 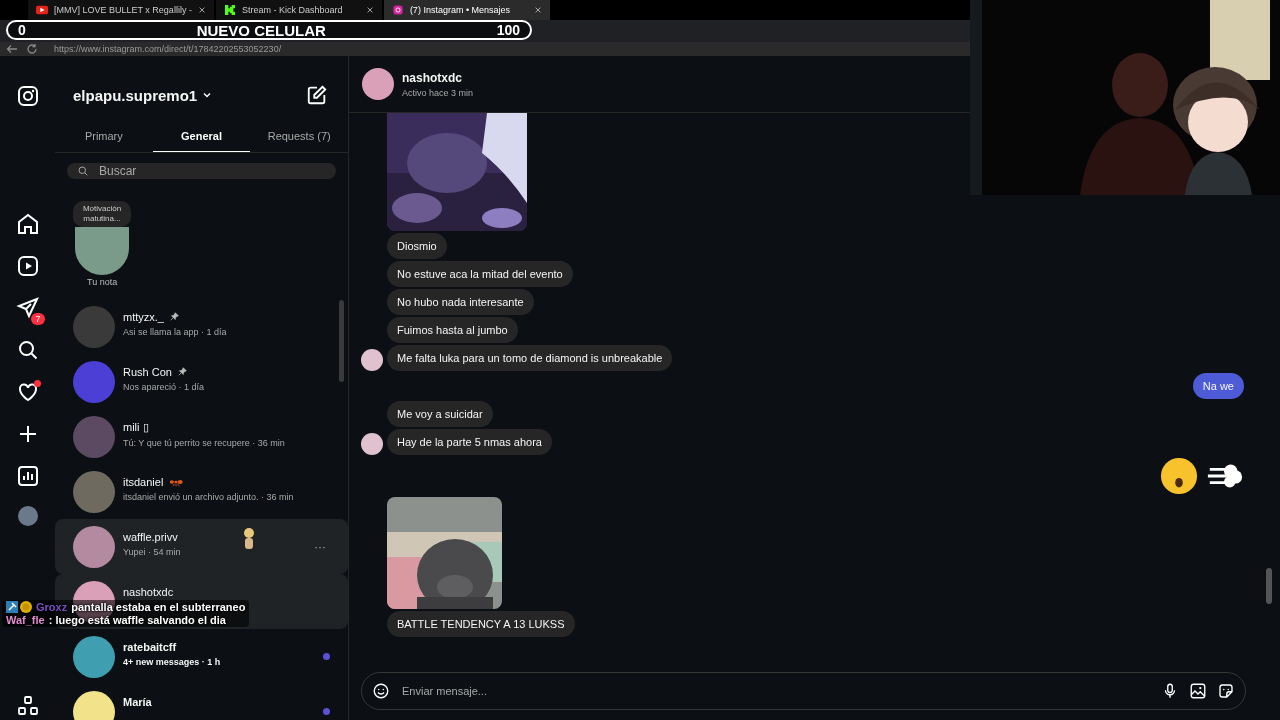 What do you see at coordinates (1198, 691) in the screenshot?
I see `image-icon` at bounding box center [1198, 691].